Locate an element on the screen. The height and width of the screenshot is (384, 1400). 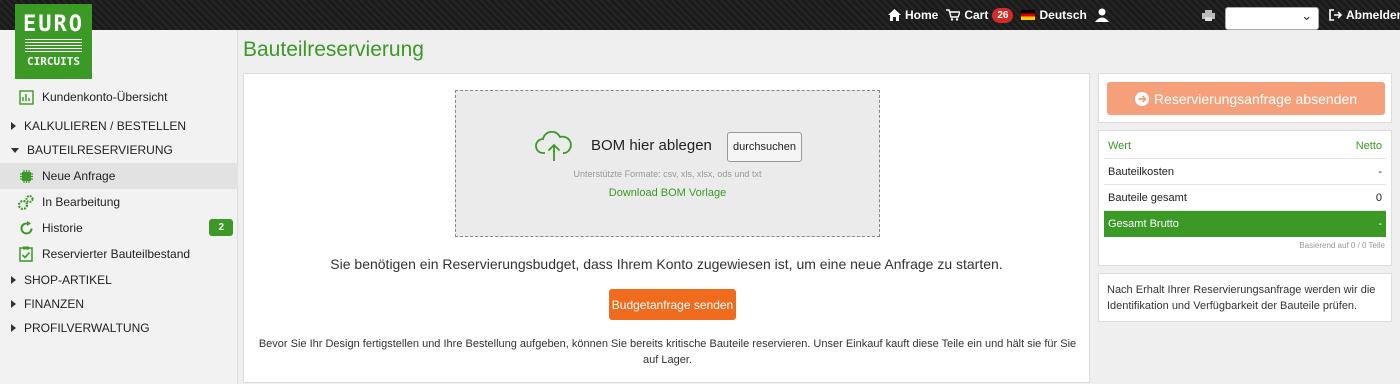
summary-row-label: Bauteilkosten is located at coordinates (1141, 171).